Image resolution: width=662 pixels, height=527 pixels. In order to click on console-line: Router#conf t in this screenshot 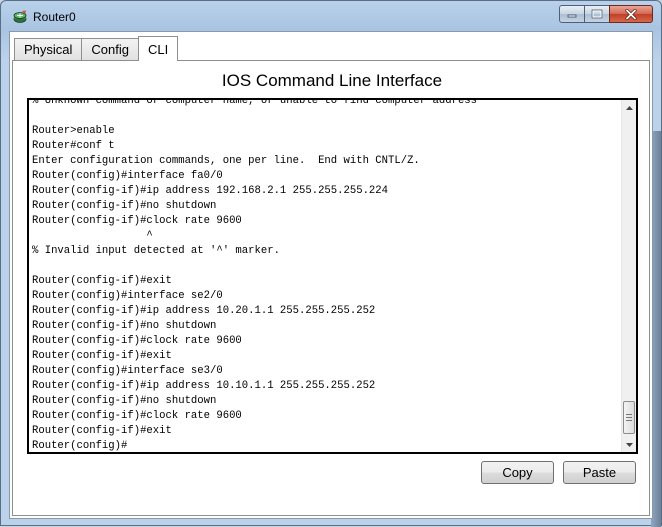, I will do `click(73, 146)`.